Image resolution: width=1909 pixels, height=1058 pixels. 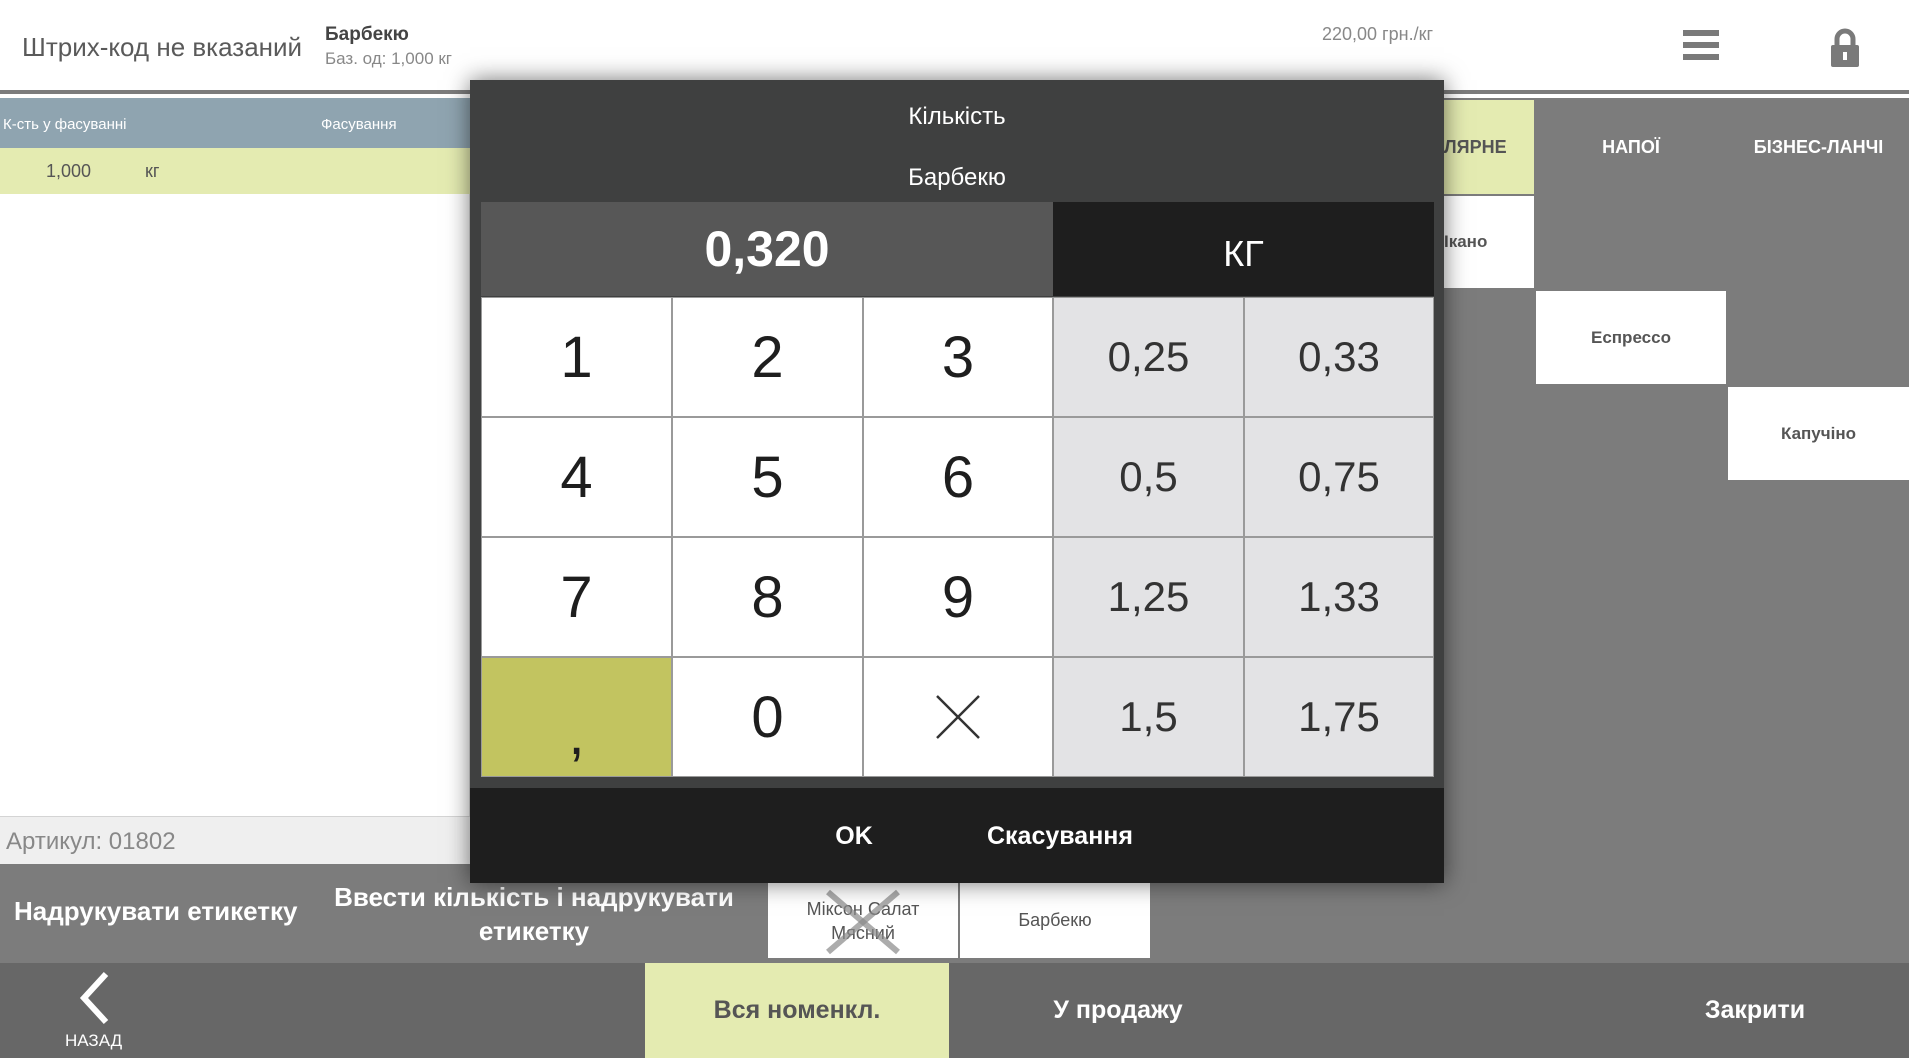 I want to click on product-label: Еспрессо, so click(x=1631, y=337).